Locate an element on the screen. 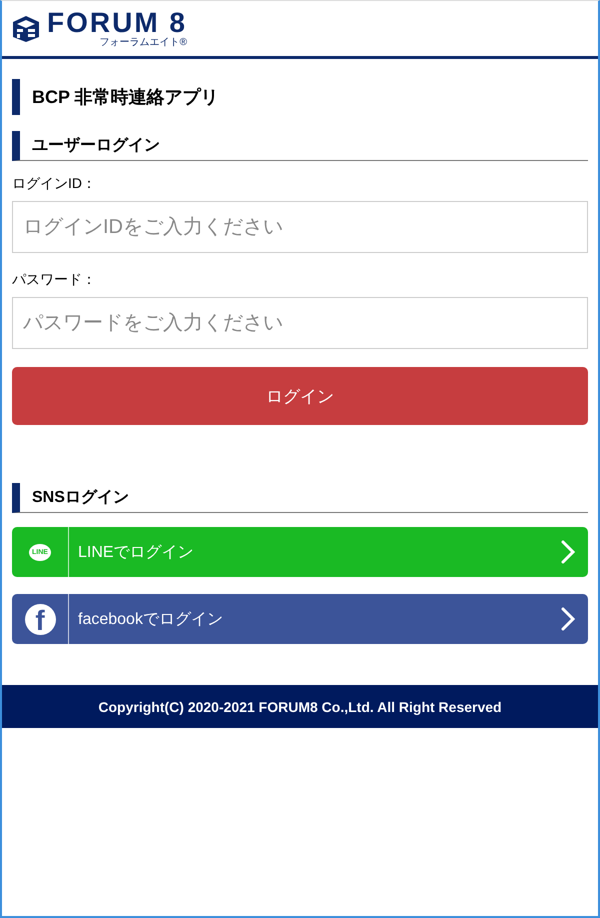 This screenshot has height=918, width=600. field-label: ログインID： is located at coordinates (54, 184).